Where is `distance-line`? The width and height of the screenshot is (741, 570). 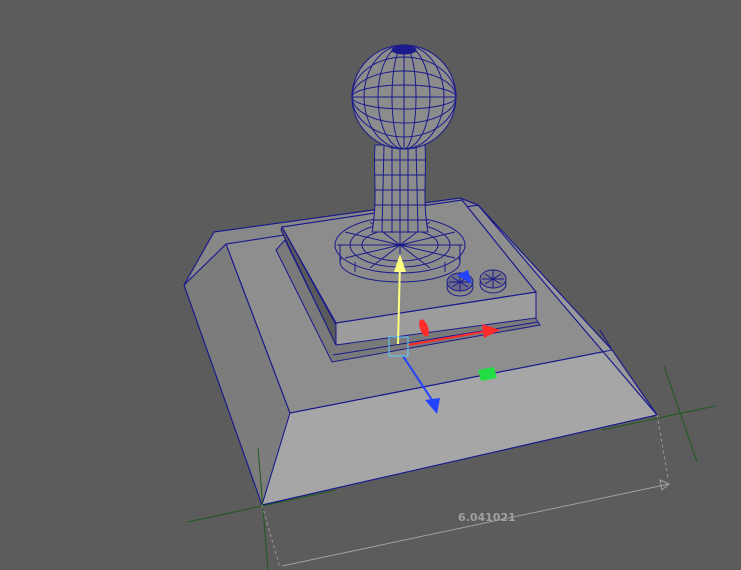 distance-line is located at coordinates (475, 525).